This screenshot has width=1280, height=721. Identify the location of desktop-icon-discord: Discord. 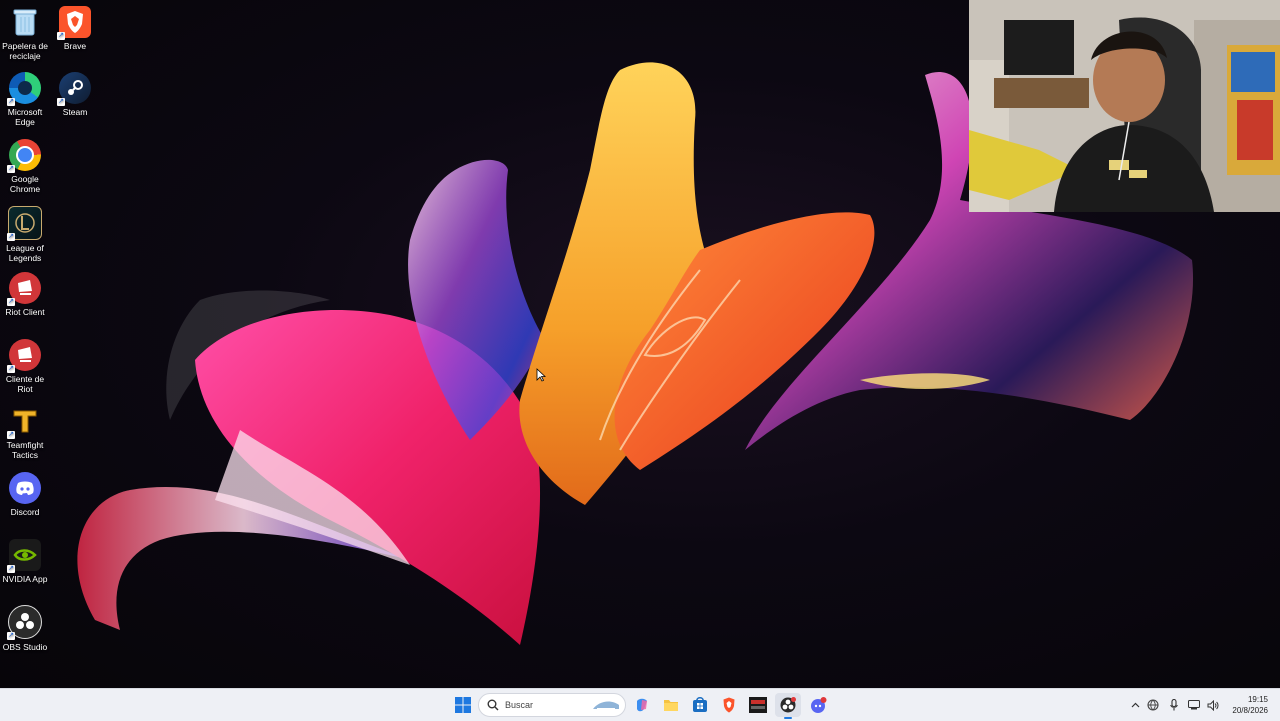
(25, 494).